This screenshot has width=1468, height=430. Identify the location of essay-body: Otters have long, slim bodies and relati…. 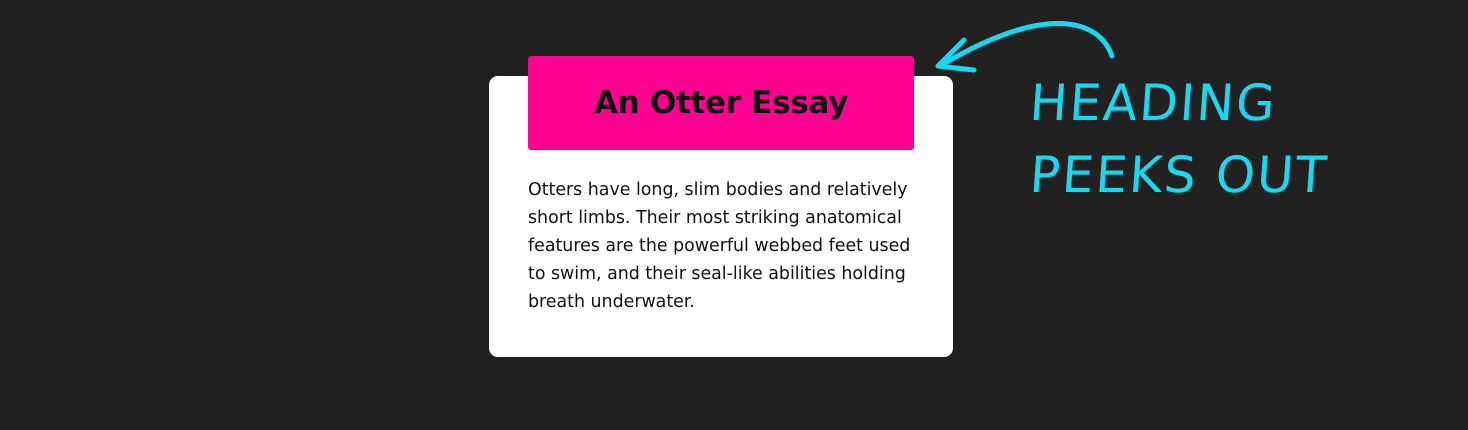
(719, 246).